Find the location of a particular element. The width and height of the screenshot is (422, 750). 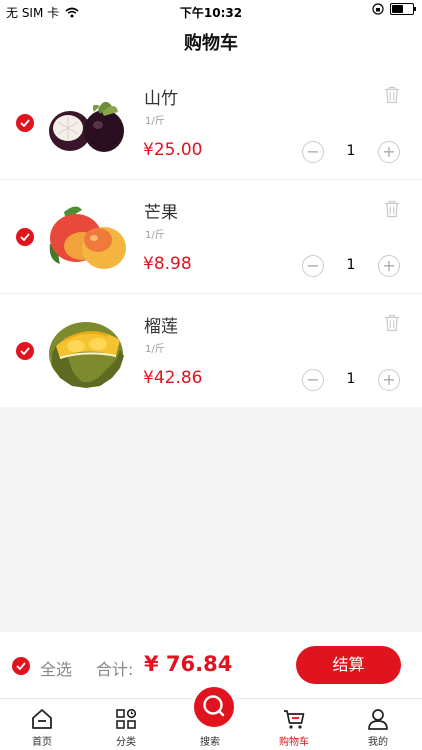

total-label: 合计: is located at coordinates (115, 669).